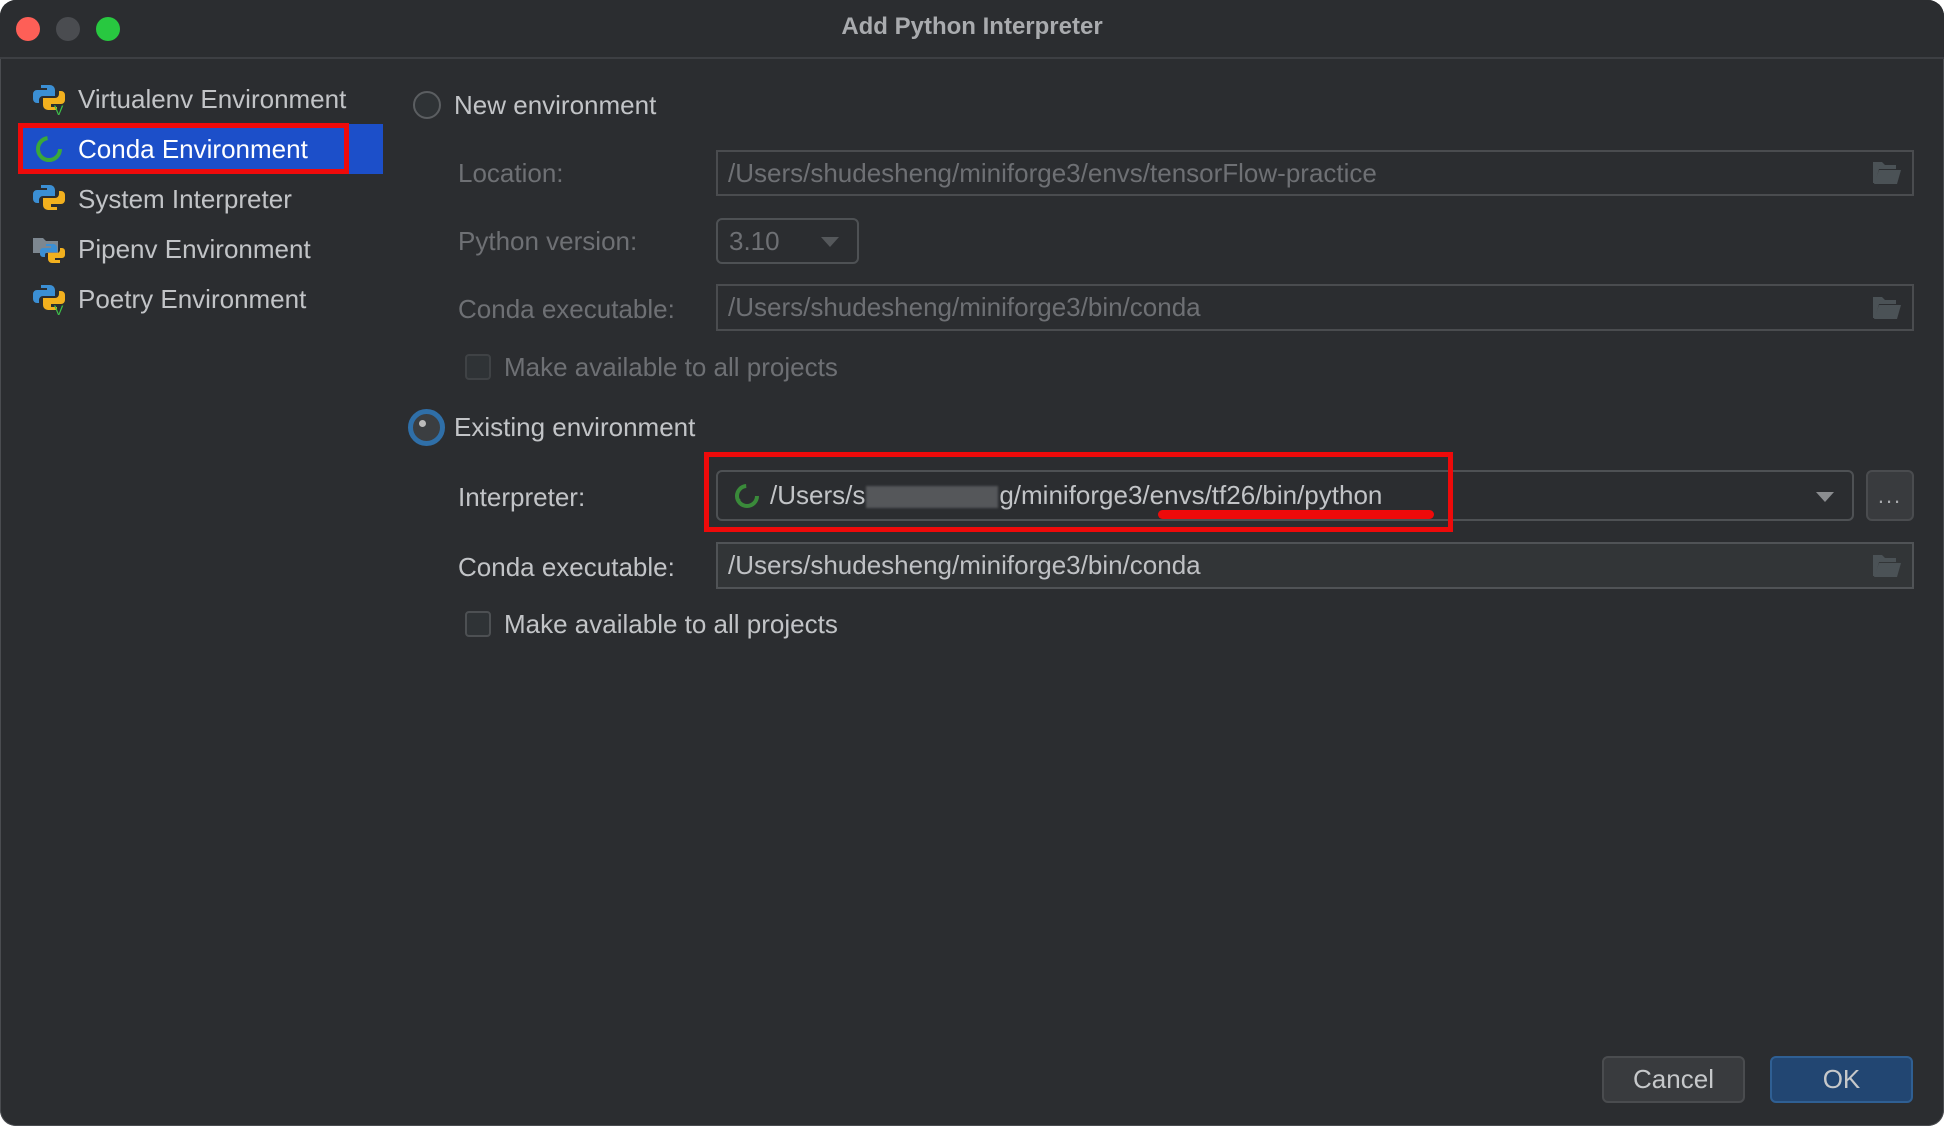 The image size is (1944, 1126). I want to click on redacted-text, so click(932, 497).